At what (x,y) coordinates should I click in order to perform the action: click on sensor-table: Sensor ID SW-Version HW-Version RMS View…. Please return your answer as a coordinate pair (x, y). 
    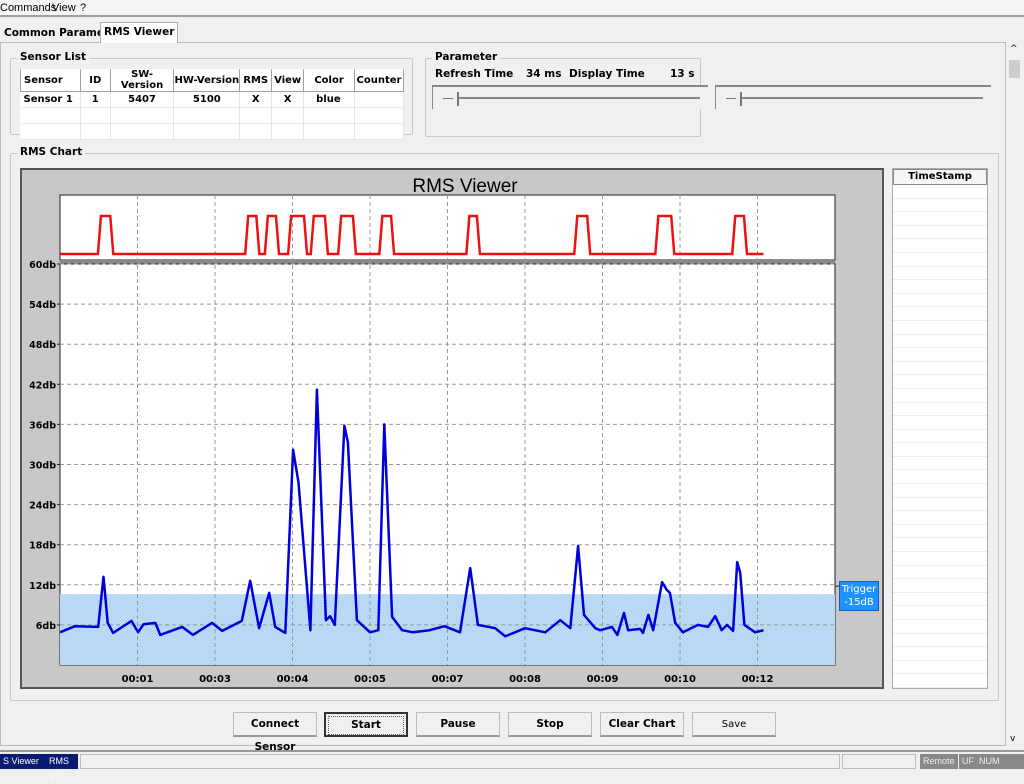
    Looking at the image, I should click on (212, 104).